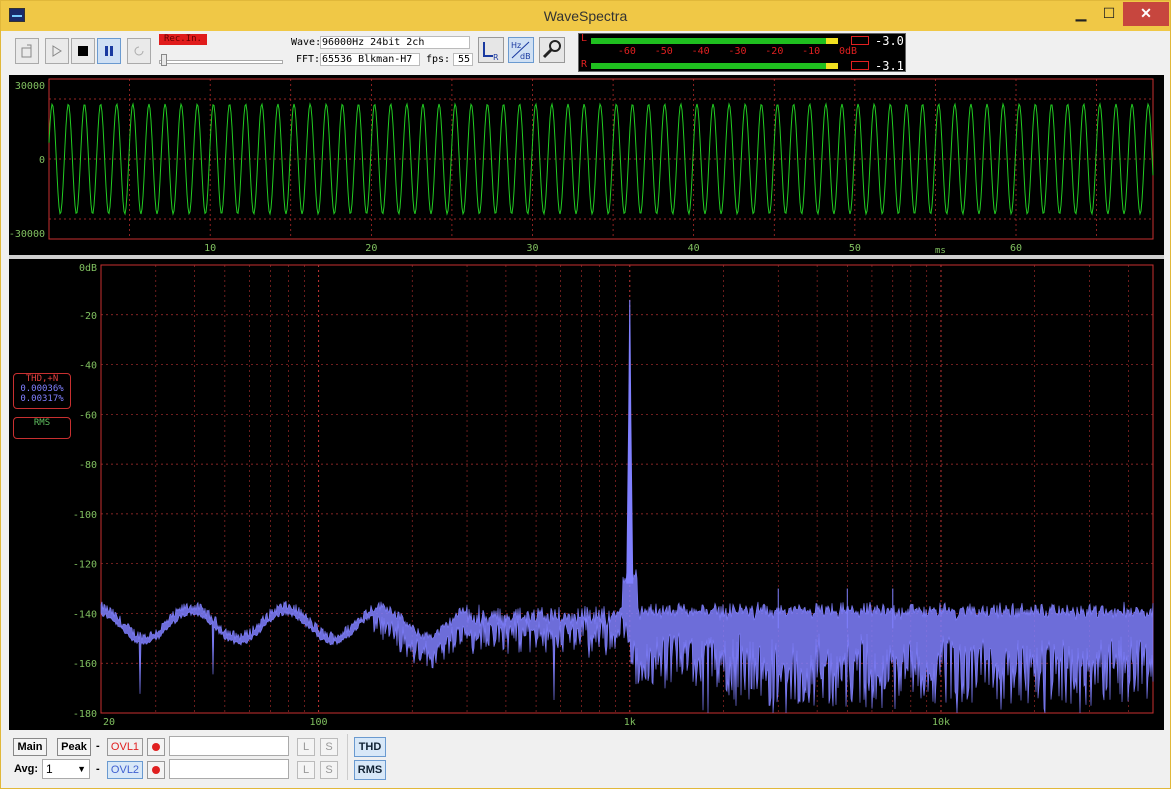 The width and height of the screenshot is (1171, 789). Describe the element at coordinates (831, 41) in the screenshot. I see `meter-left-peak` at that location.